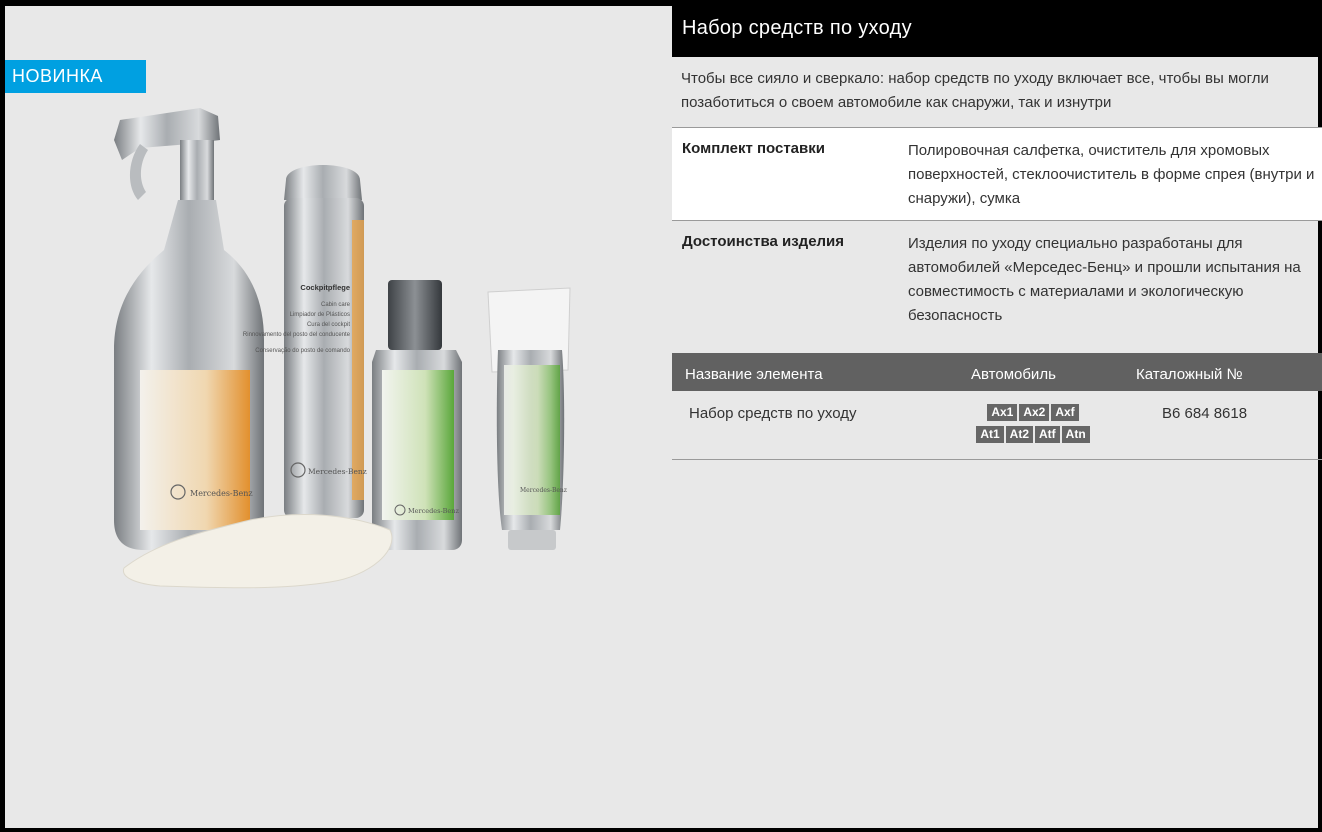 Image resolution: width=1322 pixels, height=832 pixels. I want to click on vehicle-tag: Atn, so click(1075, 434).